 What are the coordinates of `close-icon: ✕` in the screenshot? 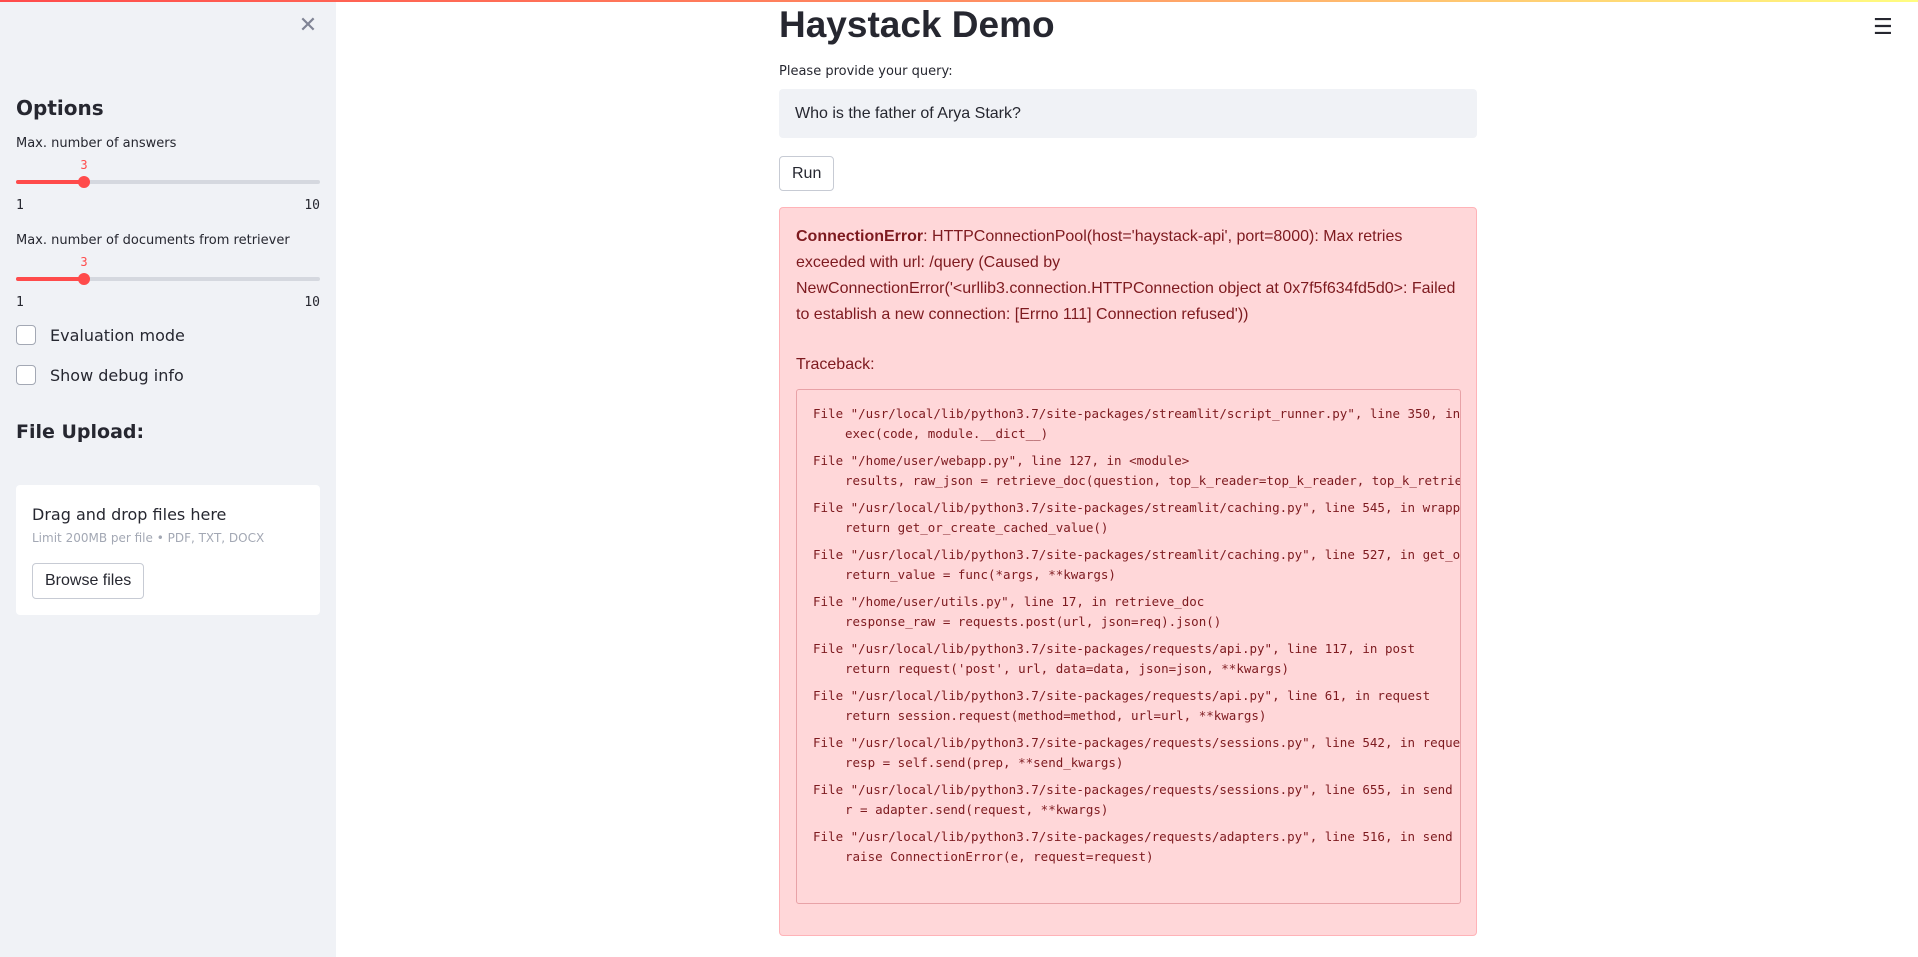 It's located at (308, 26).